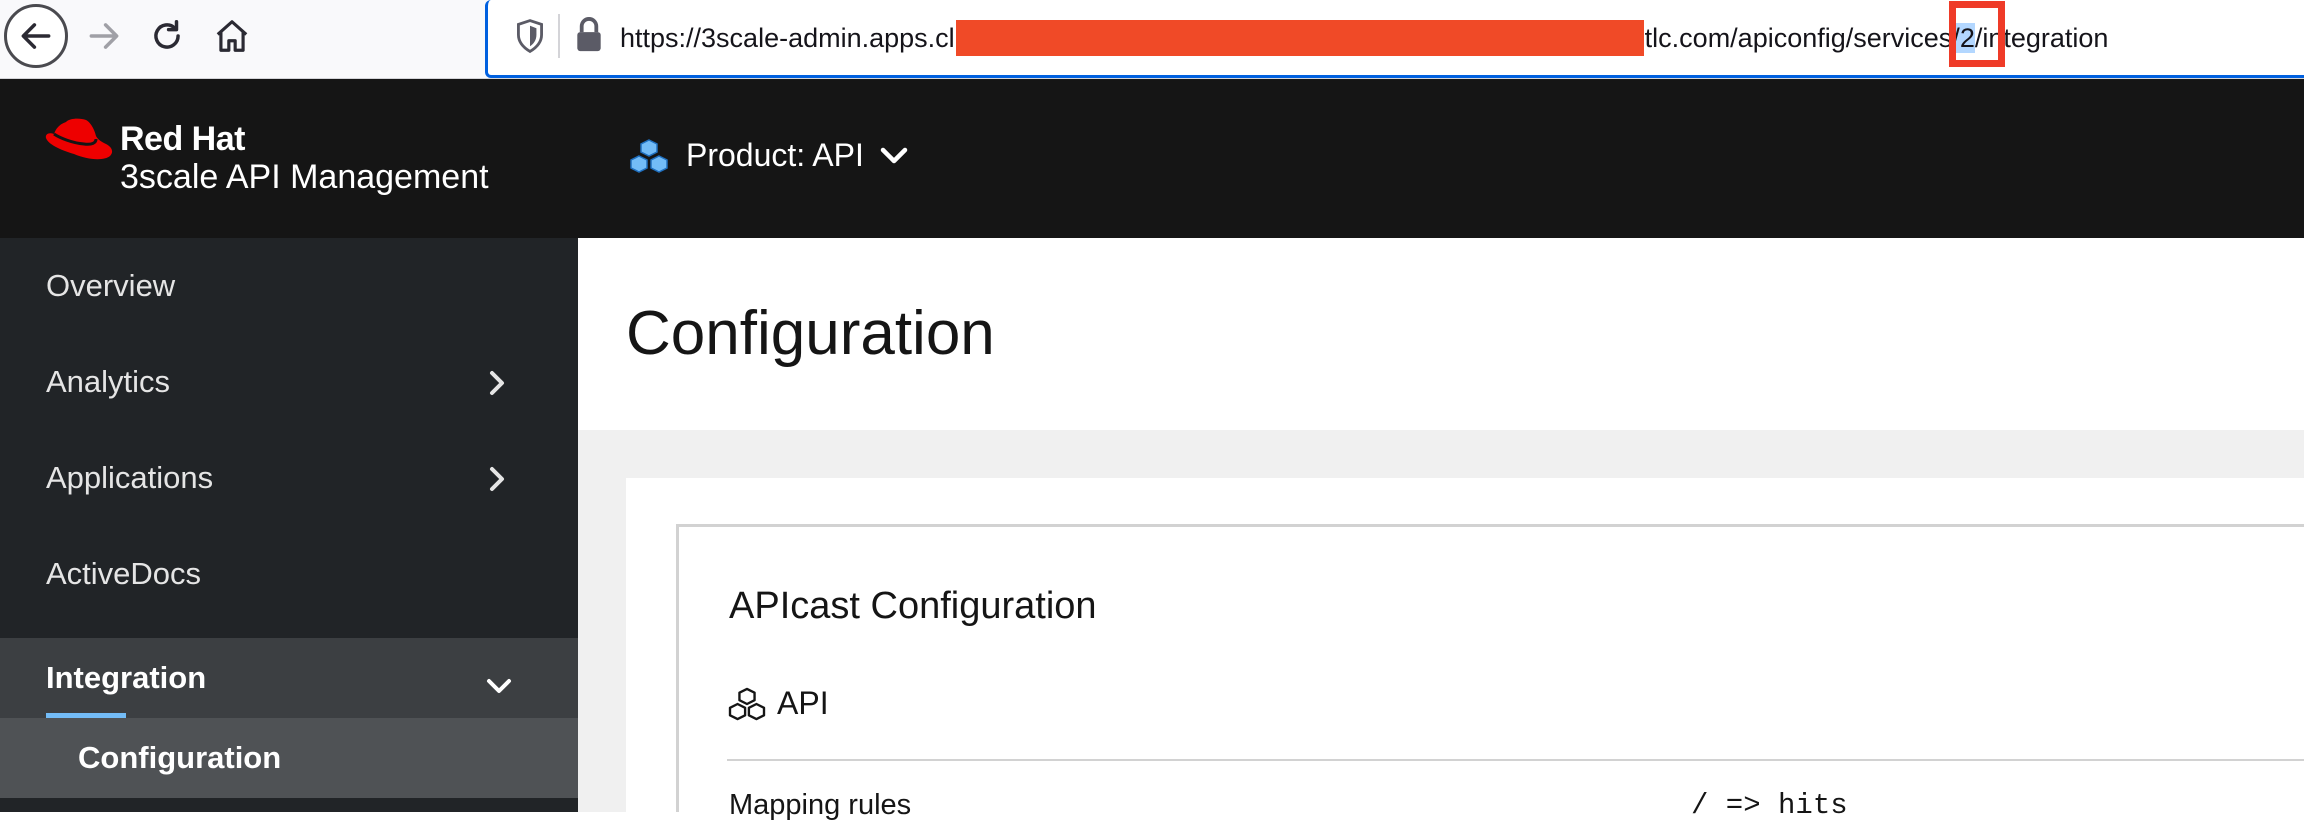 The height and width of the screenshot is (822, 2304). I want to click on home-button, so click(232, 36).